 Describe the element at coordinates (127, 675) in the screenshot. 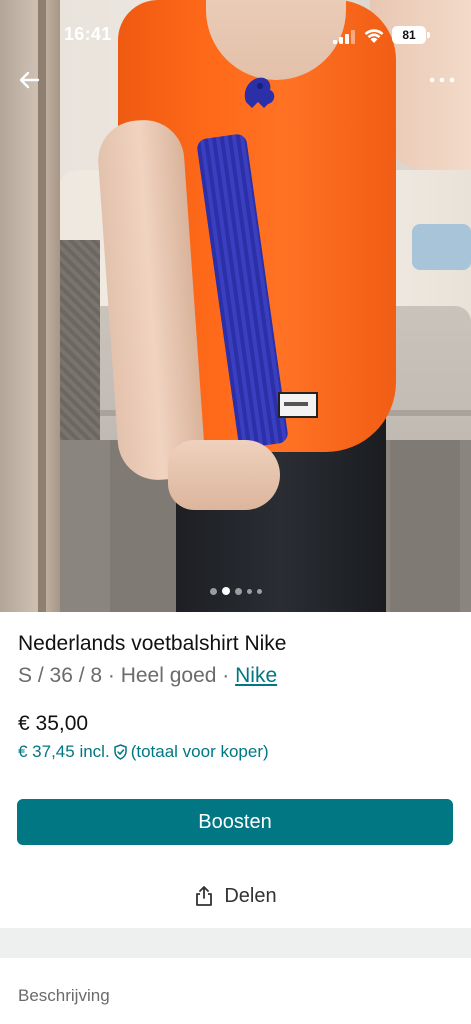

I see `product-size-condition: S / 36 / 8 · Heel goed ·` at that location.